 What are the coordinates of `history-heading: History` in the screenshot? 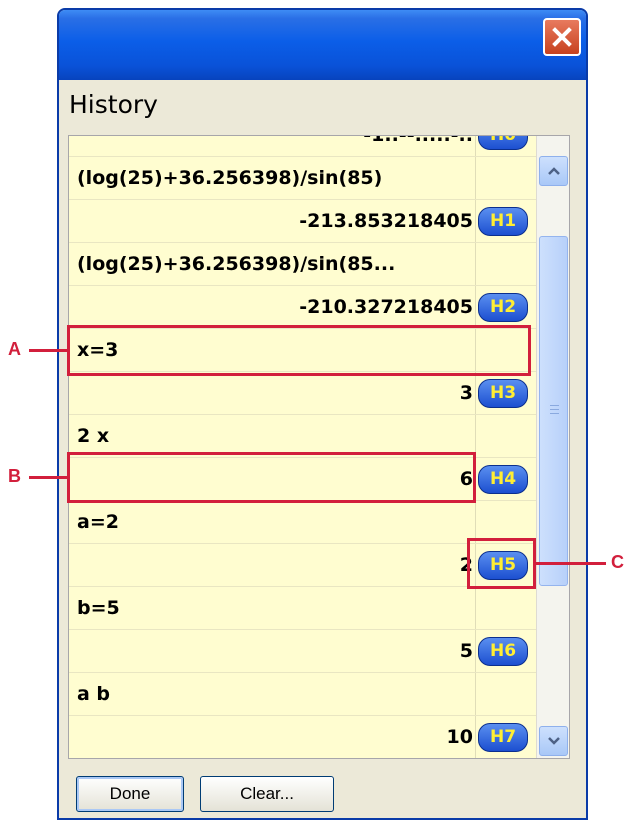 It's located at (113, 104).